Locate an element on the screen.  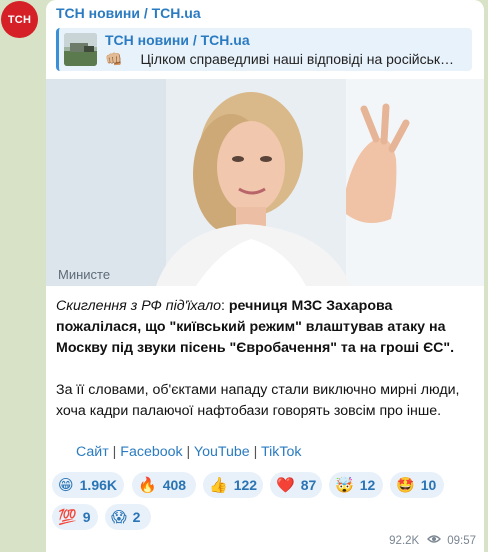
grin-emoji-icon: 😁 is located at coordinates (66, 485).